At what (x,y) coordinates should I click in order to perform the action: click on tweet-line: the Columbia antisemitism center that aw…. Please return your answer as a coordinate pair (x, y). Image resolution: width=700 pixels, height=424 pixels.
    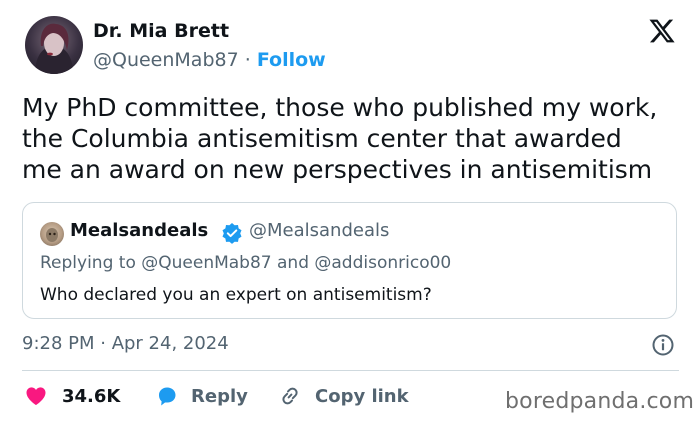
    Looking at the image, I should click on (322, 138).